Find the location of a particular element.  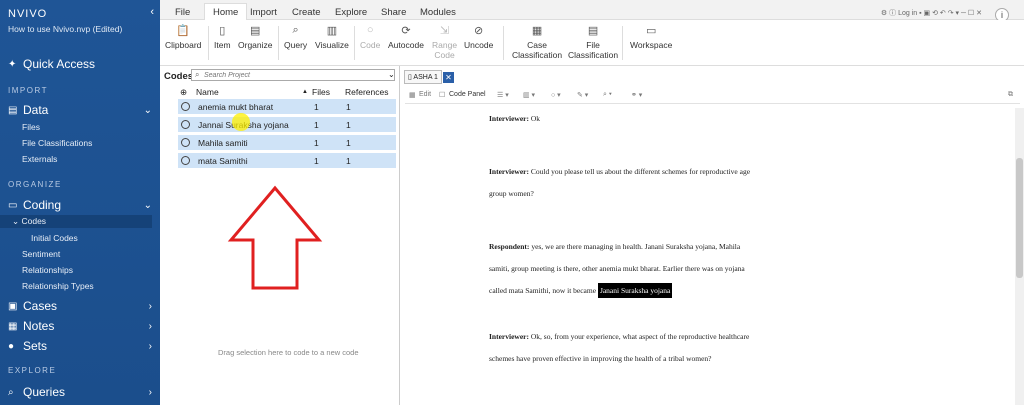

column-header-files: Files is located at coordinates (321, 92).